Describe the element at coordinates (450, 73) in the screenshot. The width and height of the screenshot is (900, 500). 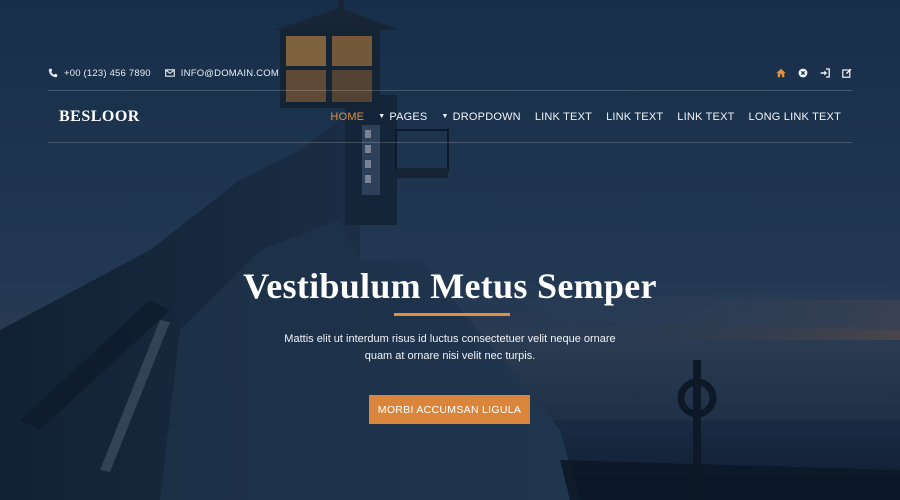
I see `top-bar: +00 (123) 456 7890 INFO@DOMAIN.COM` at that location.